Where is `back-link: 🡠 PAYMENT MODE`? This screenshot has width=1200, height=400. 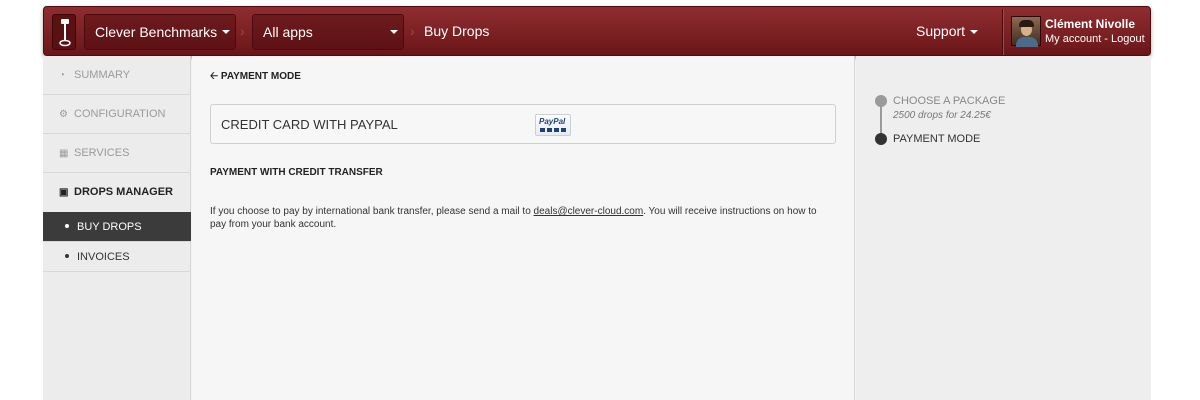 back-link: 🡠 PAYMENT MODE is located at coordinates (255, 77).